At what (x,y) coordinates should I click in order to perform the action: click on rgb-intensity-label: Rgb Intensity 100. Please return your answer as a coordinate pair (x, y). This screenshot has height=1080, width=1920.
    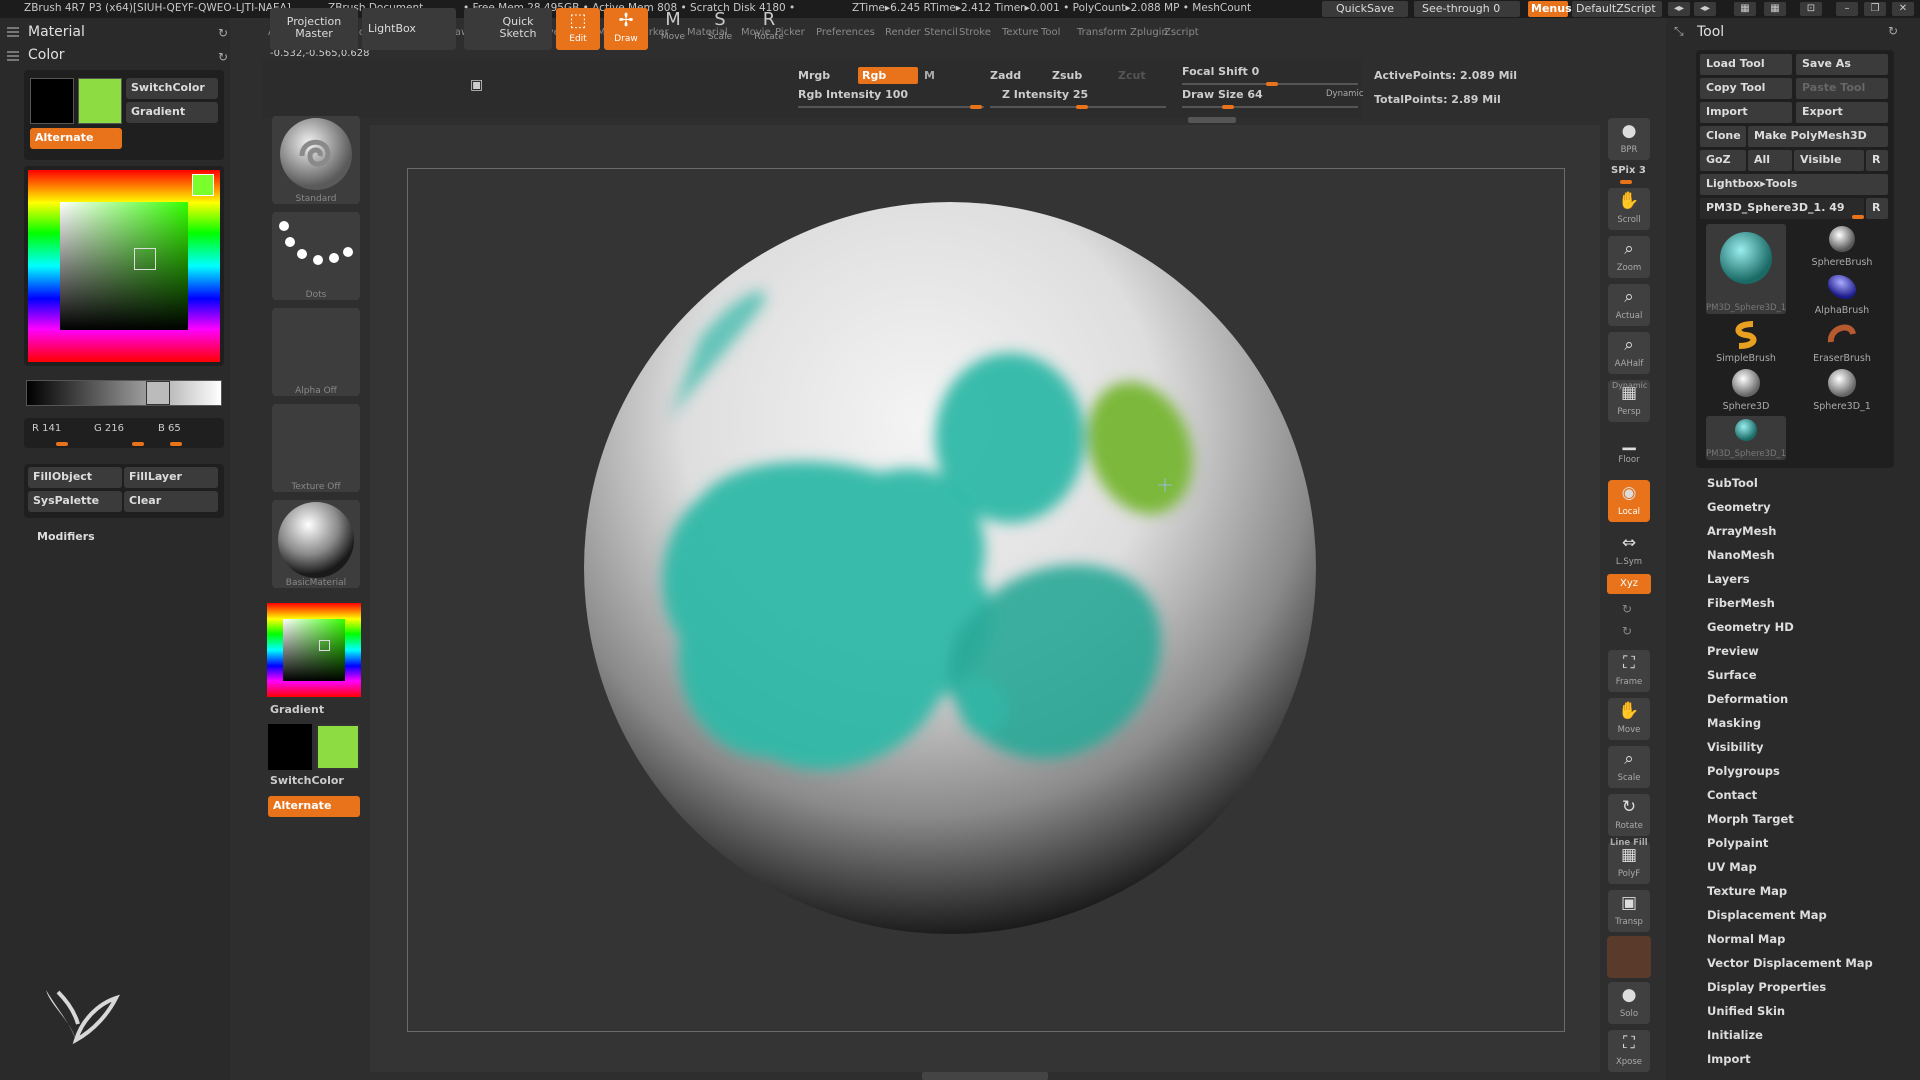
    Looking at the image, I should click on (853, 94).